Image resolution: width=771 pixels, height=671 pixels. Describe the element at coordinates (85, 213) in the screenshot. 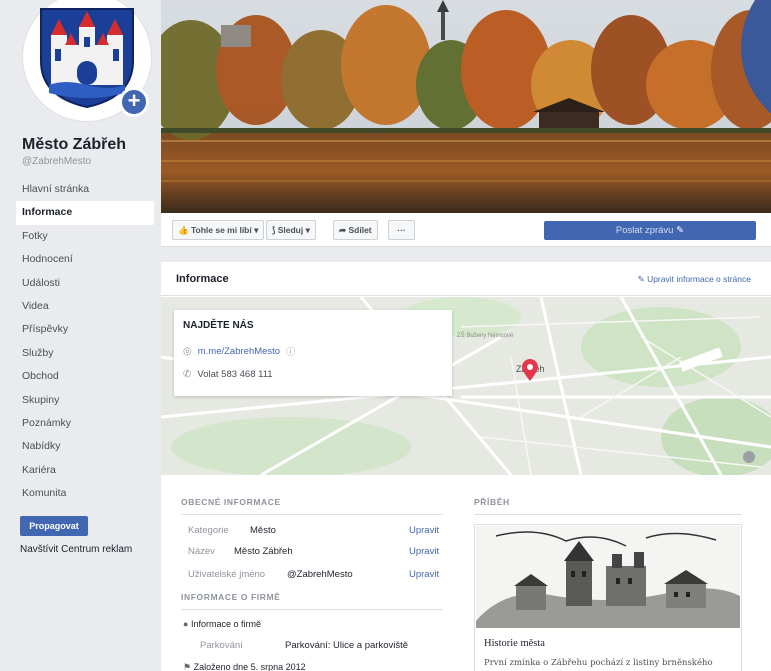

I see `sidebar-item-2: Informace` at that location.